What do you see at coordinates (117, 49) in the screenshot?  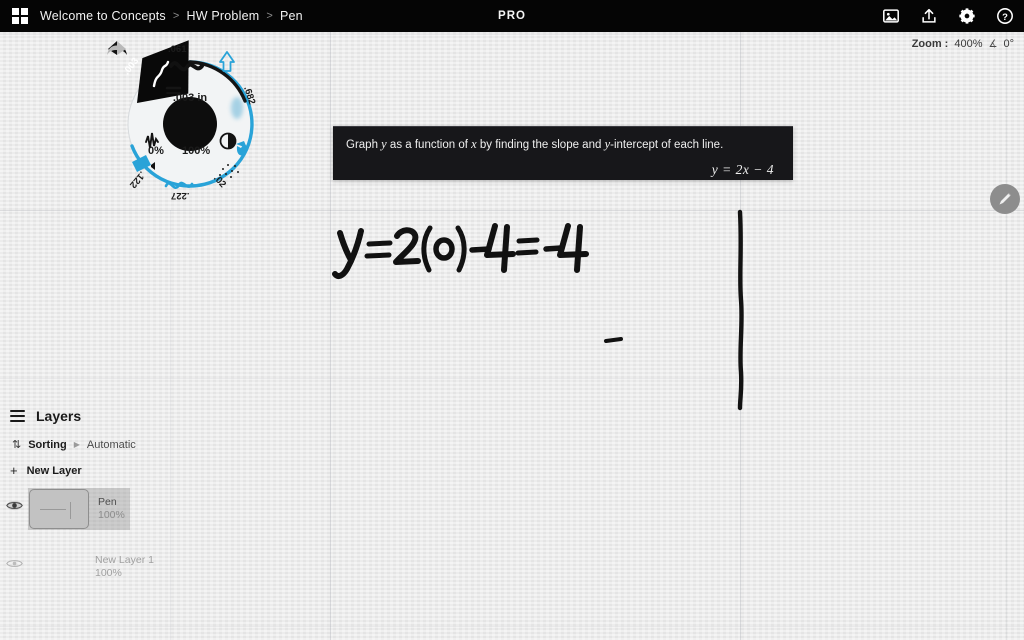 I see `redo-arrow-icon` at bounding box center [117, 49].